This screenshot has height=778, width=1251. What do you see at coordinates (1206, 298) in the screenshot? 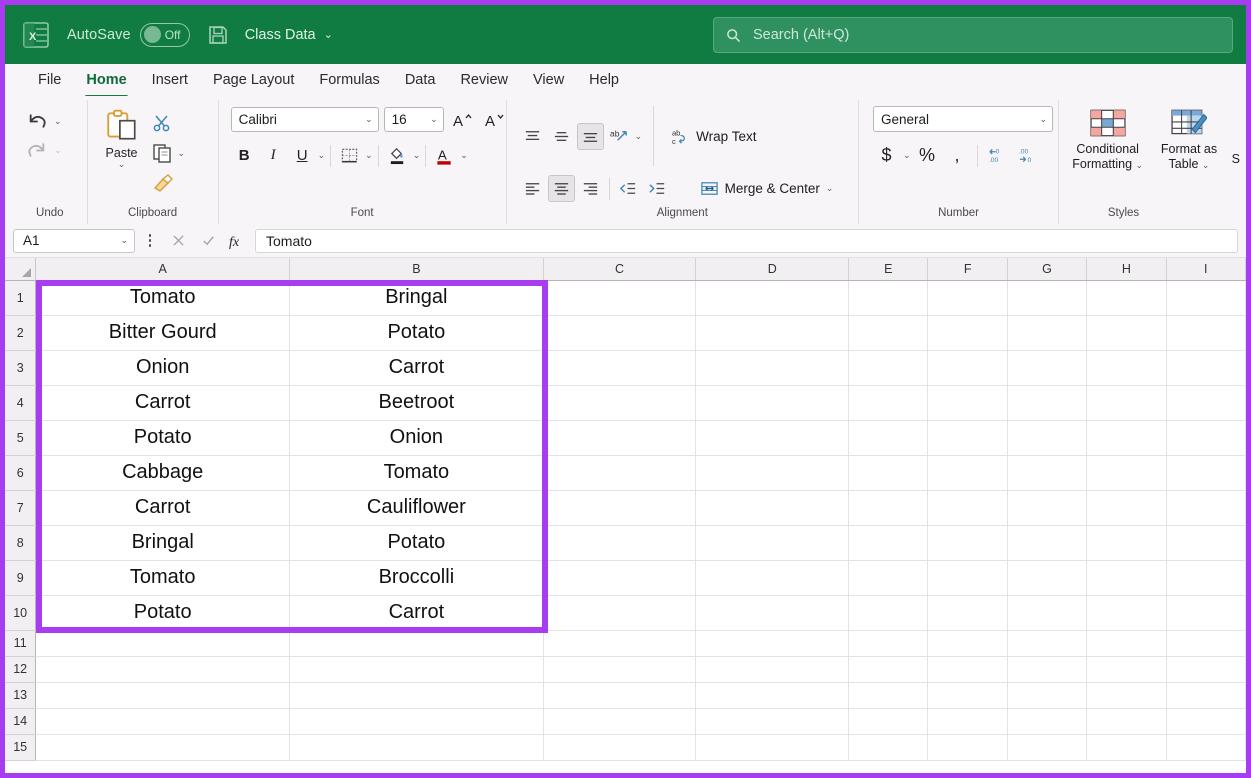
I see `cell-I1` at bounding box center [1206, 298].